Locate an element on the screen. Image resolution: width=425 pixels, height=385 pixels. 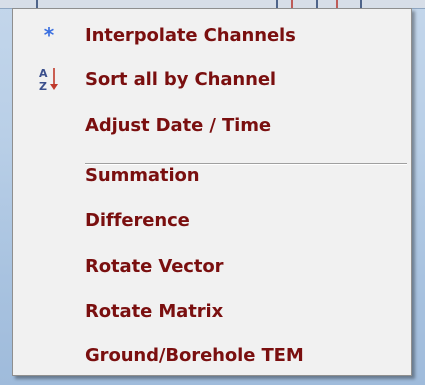
menu-item-label: Sort all by Channel is located at coordinates (180, 79).